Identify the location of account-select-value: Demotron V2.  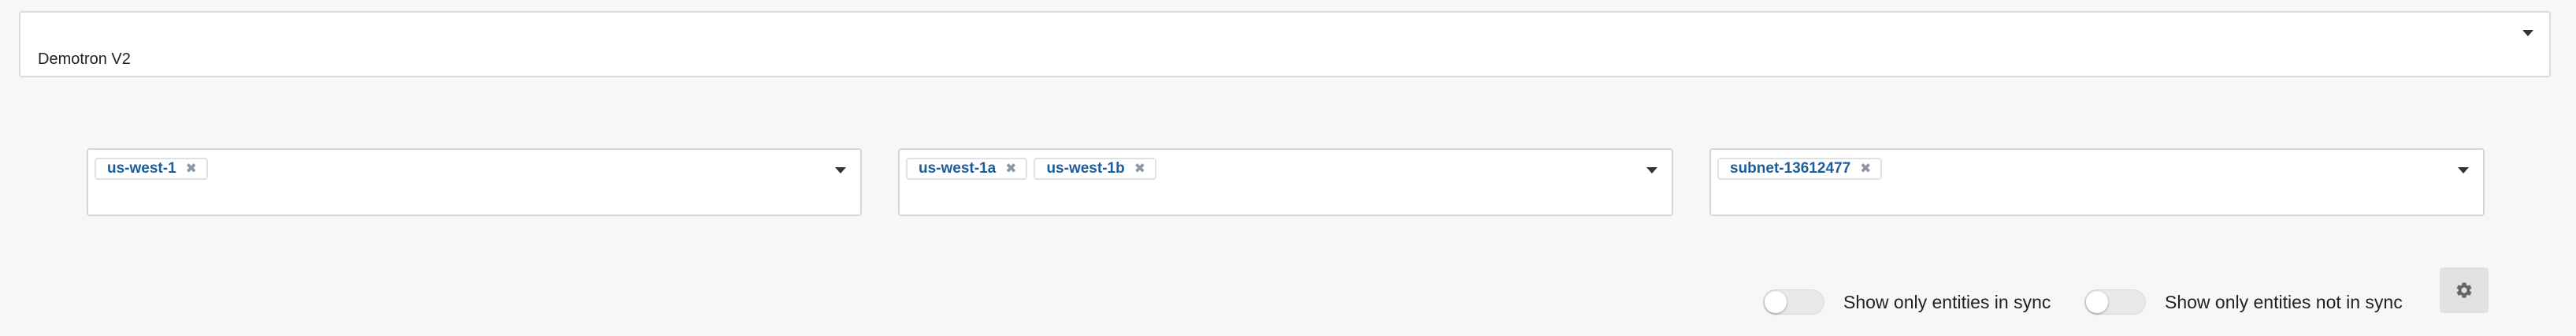
(84, 59).